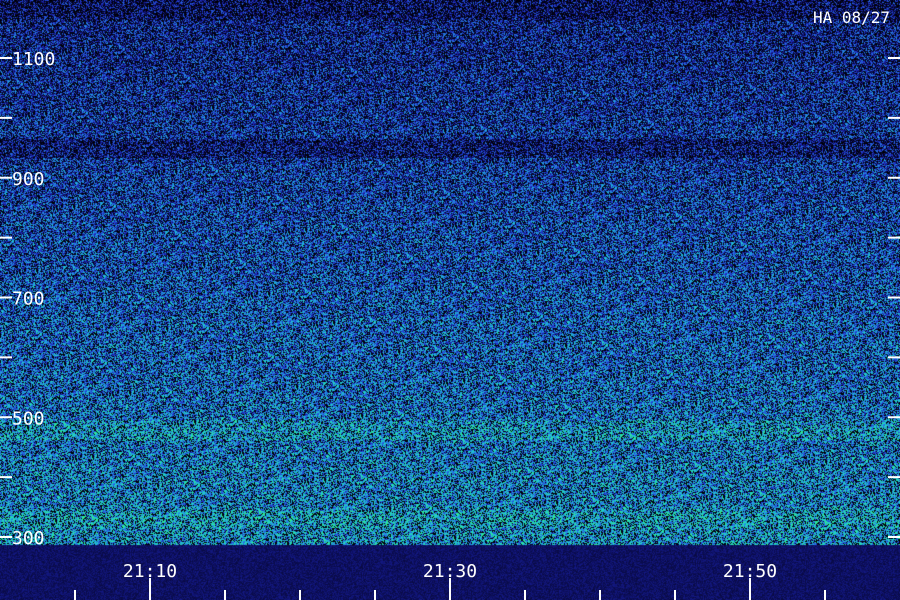  I want to click on y-tick-label: 500, so click(28, 418).